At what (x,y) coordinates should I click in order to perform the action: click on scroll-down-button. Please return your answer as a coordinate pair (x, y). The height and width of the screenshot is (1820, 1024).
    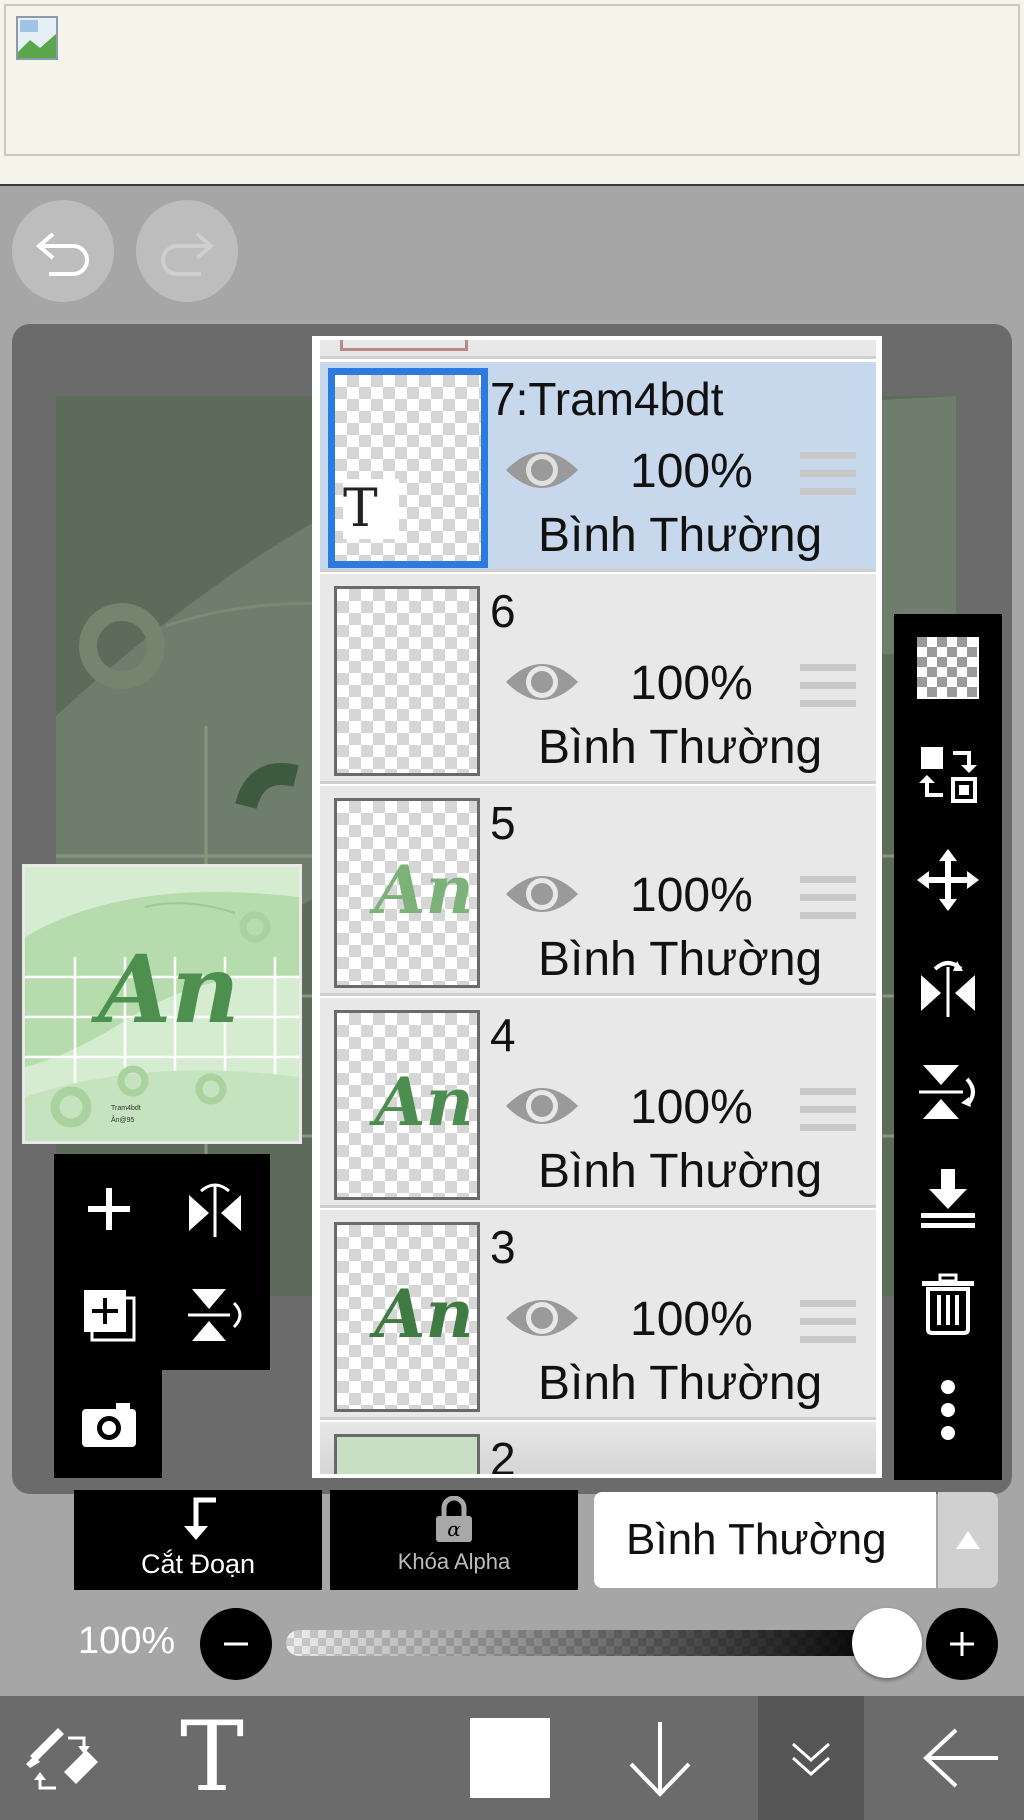
    Looking at the image, I should click on (660, 1758).